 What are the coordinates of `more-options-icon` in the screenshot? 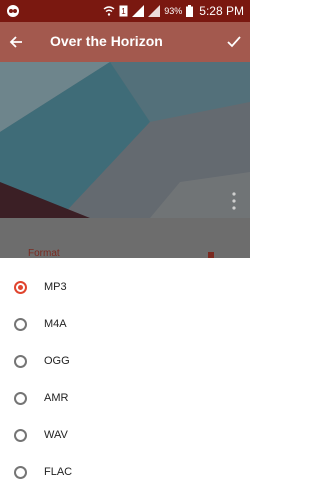 It's located at (234, 201).